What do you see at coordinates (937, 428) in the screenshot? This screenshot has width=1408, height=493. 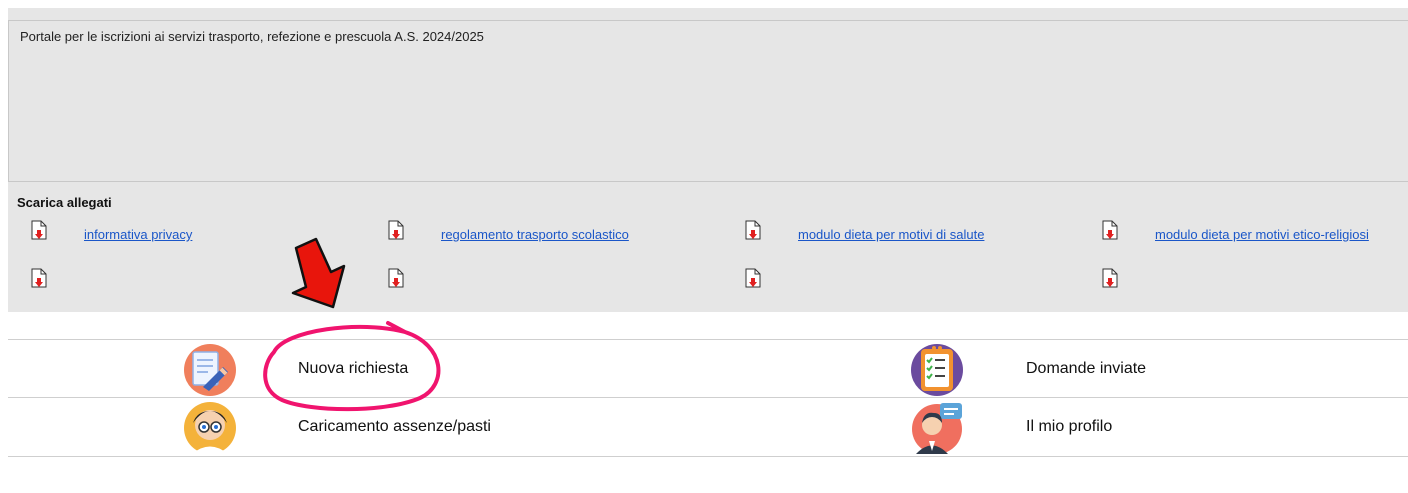 I see `my-profile-icon` at bounding box center [937, 428].